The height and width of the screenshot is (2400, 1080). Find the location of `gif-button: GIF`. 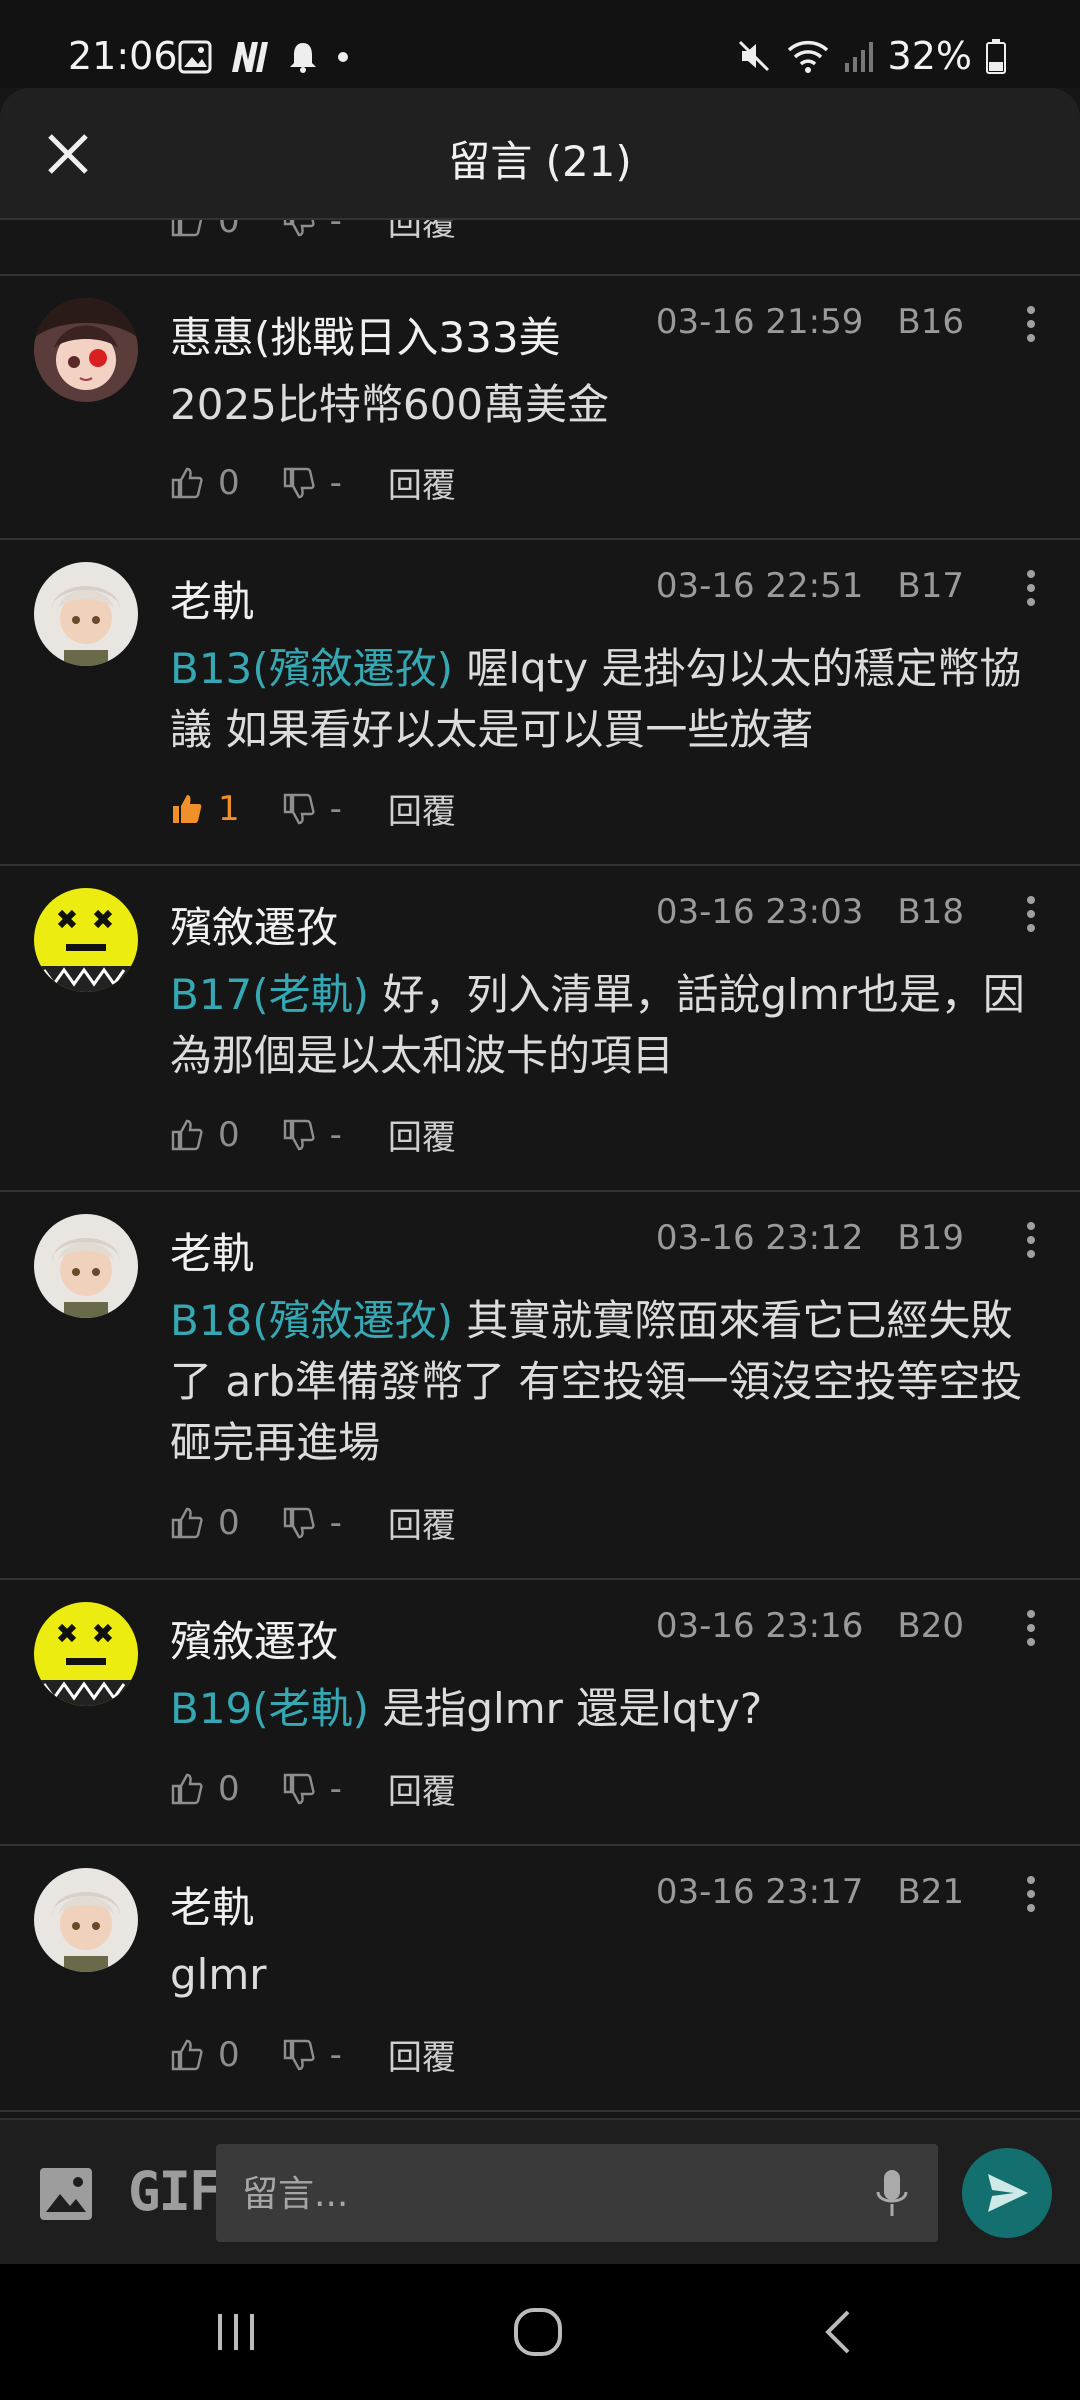

gif-button: GIF is located at coordinates (175, 2191).